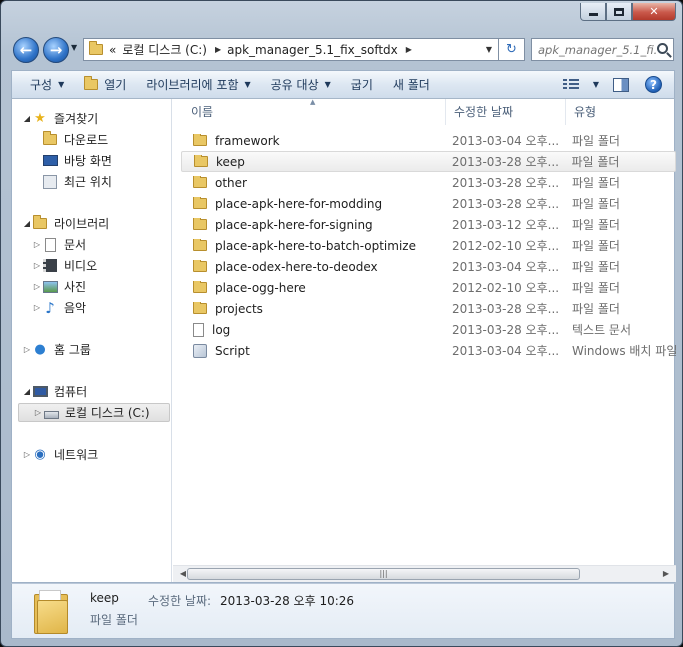 This screenshot has height=647, width=683. Describe the element at coordinates (59, 244) in the screenshot. I see `nav-documents: ▷ 문서` at that location.